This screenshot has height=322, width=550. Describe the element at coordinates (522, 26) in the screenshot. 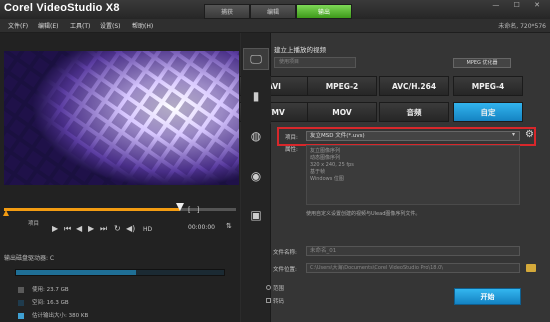

I see `project-info: 未命名, 720*576` at that location.